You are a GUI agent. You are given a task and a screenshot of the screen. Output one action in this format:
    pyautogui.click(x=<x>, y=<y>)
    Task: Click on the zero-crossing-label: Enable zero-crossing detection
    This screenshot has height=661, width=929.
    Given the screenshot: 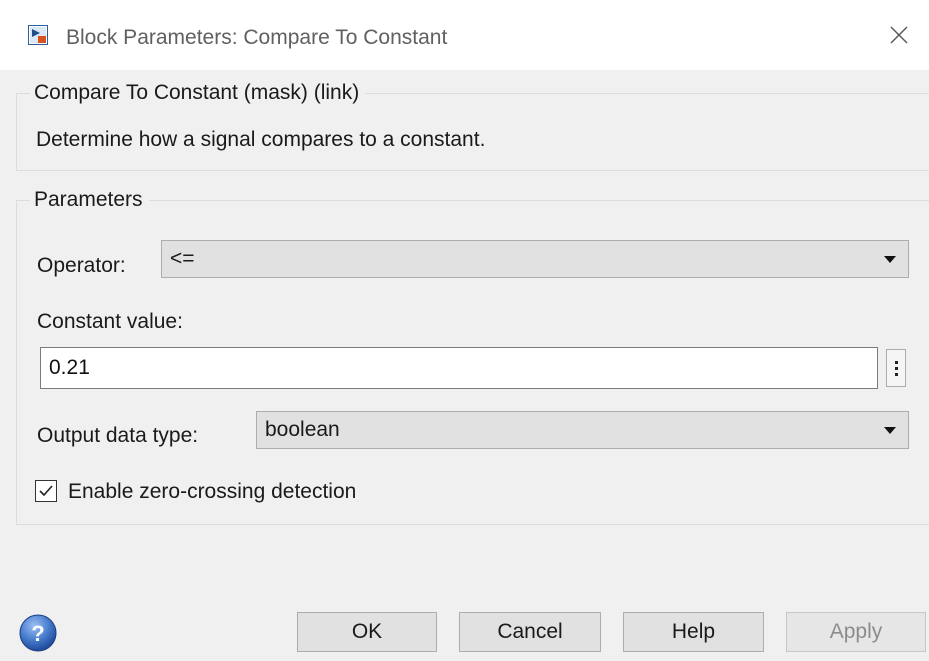 What is the action you would take?
    pyautogui.click(x=212, y=491)
    